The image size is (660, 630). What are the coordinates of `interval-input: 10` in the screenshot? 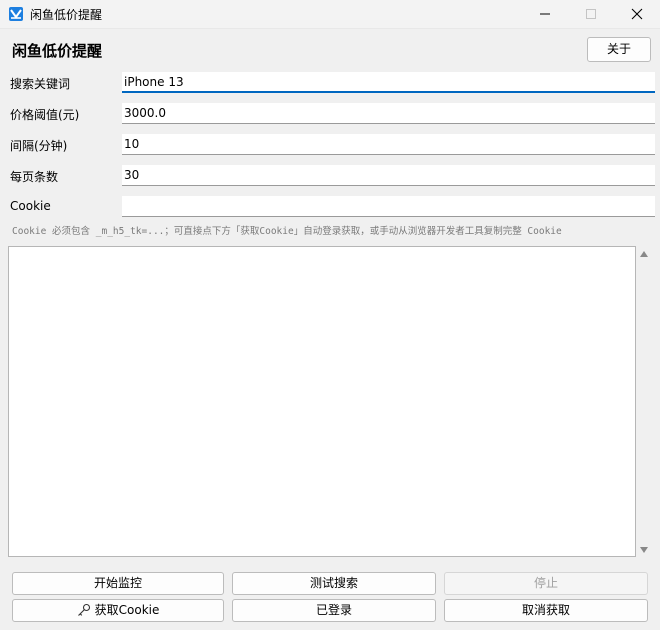 It's located at (388, 144).